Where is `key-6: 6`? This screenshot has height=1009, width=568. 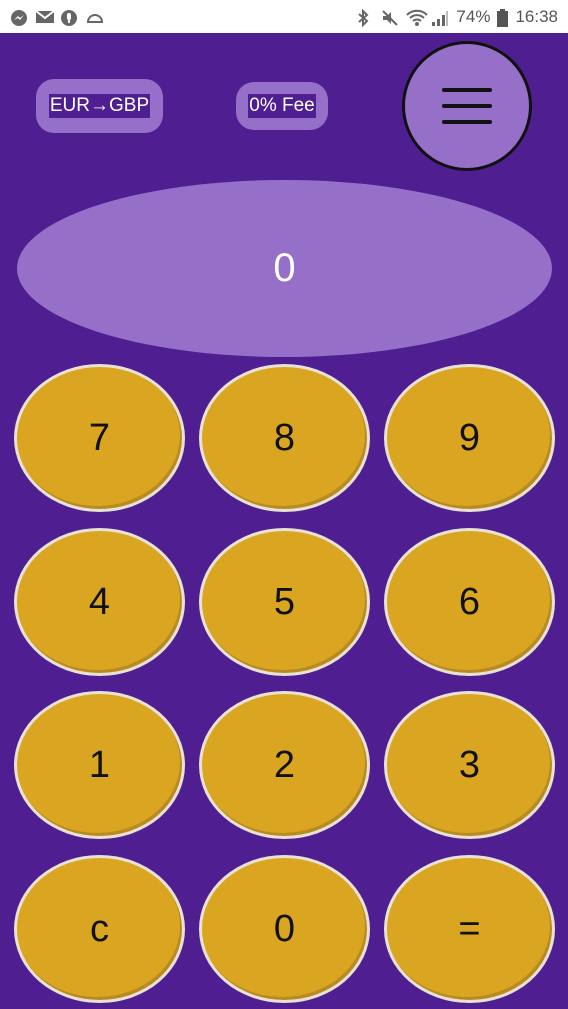 key-6: 6 is located at coordinates (469, 602).